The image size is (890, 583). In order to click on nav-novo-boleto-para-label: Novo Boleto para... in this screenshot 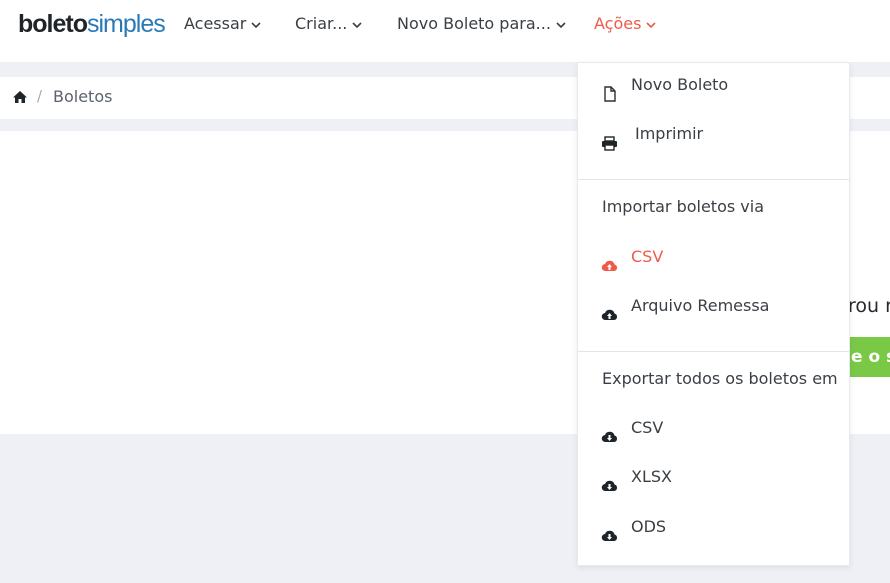, I will do `click(474, 23)`.